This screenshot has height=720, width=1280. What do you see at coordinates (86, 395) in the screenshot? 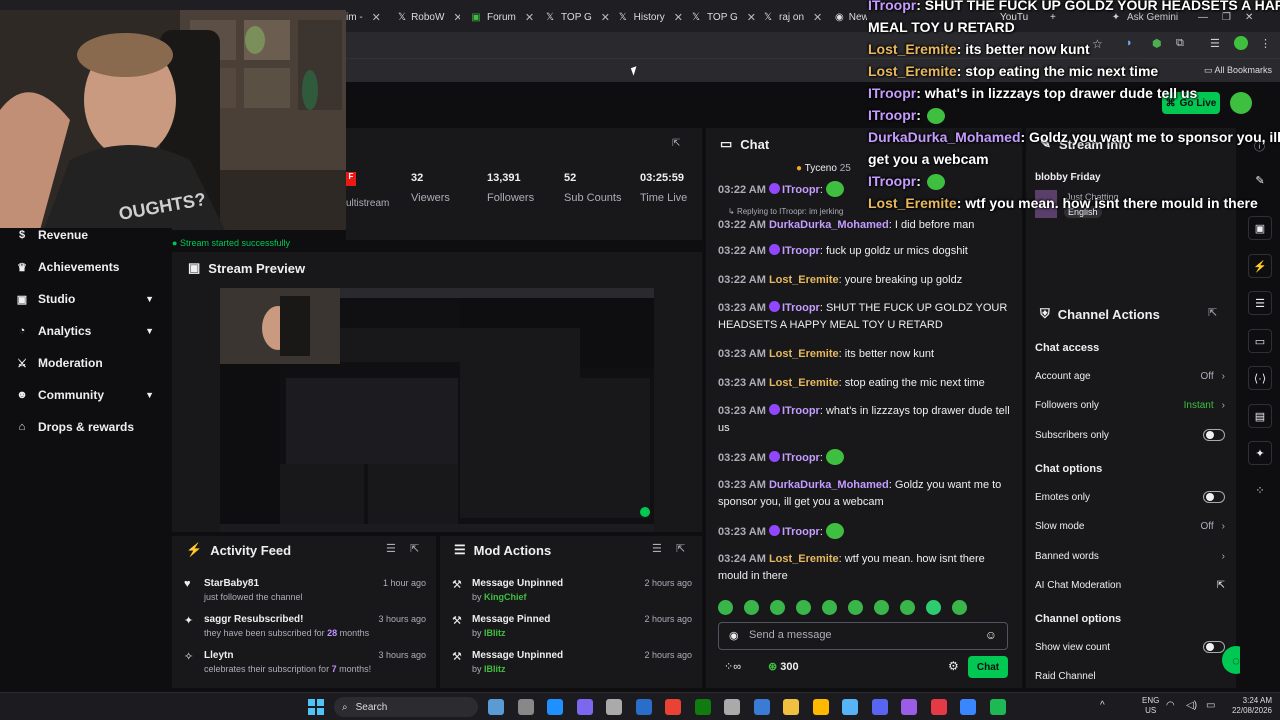
I see `sidebar-item-community: ☻ Community ▼` at bounding box center [86, 395].